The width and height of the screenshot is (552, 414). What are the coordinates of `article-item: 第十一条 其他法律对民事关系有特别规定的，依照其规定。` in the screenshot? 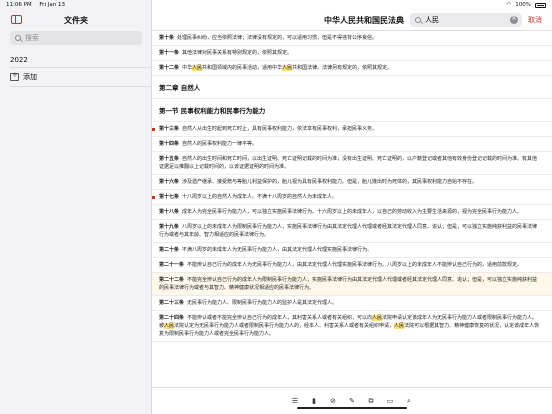 It's located at (352, 53).